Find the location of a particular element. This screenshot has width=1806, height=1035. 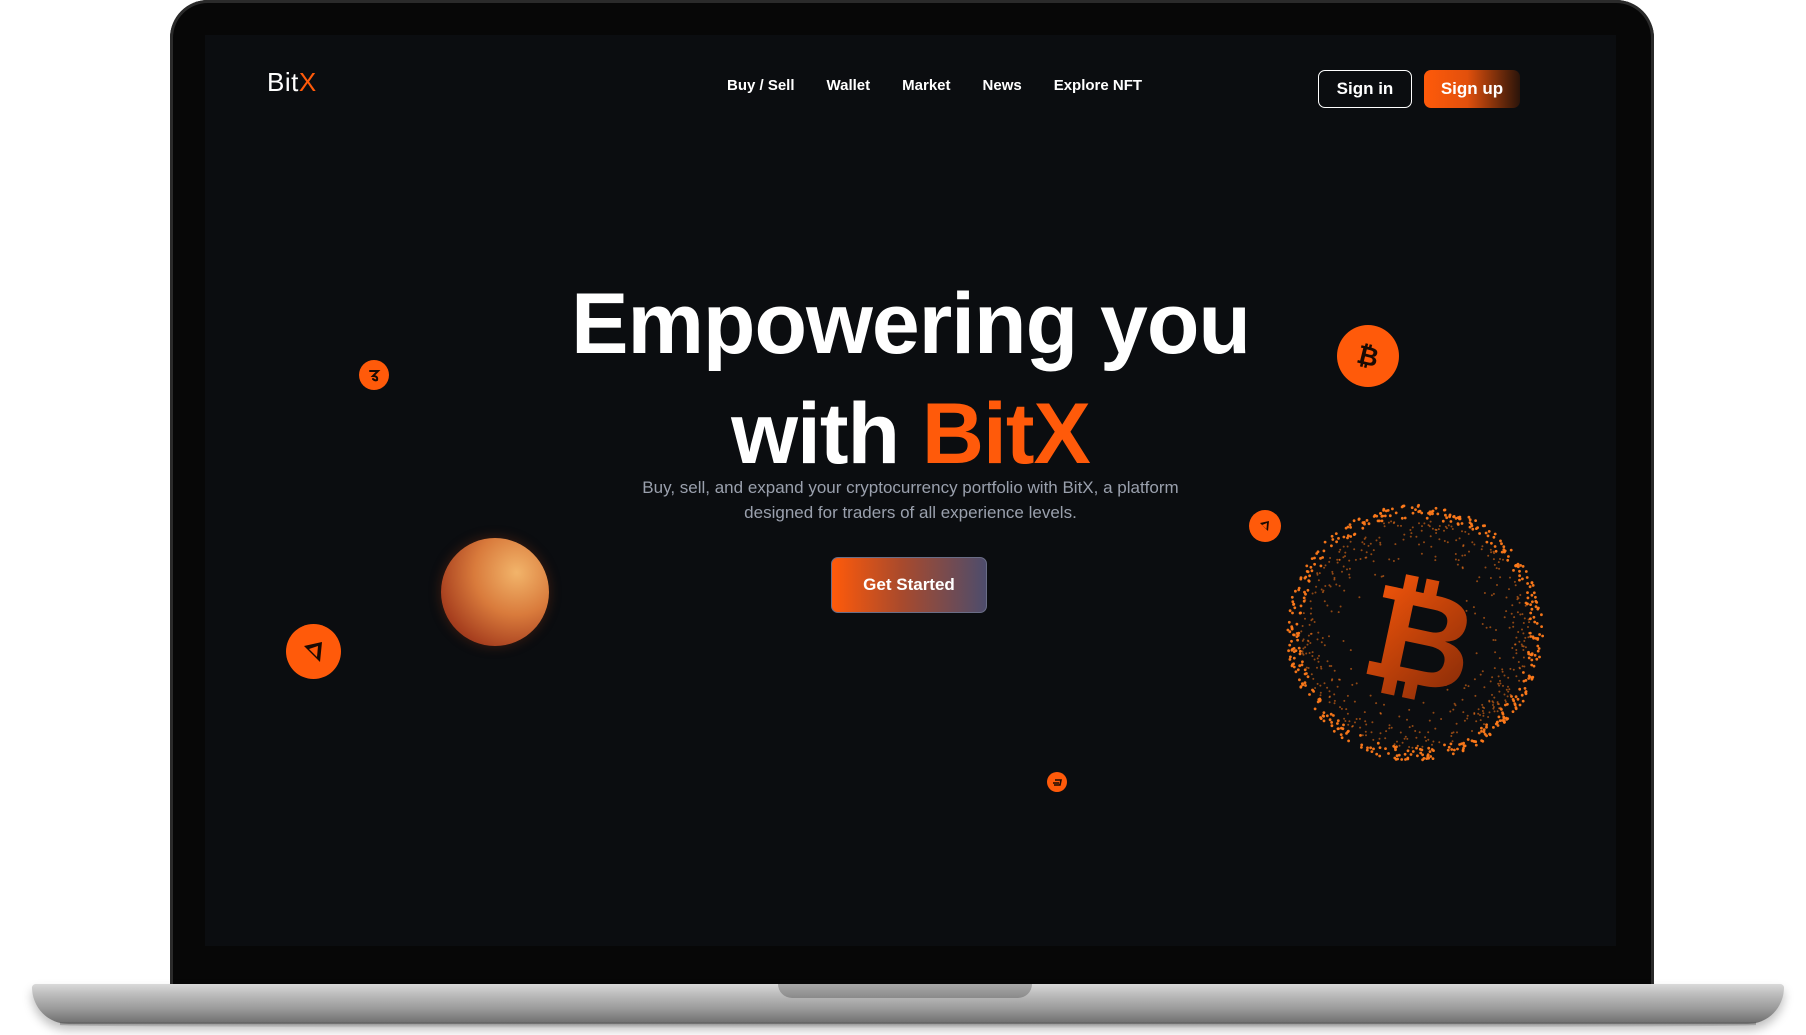

sign-up-button: Sign up is located at coordinates (1472, 89).